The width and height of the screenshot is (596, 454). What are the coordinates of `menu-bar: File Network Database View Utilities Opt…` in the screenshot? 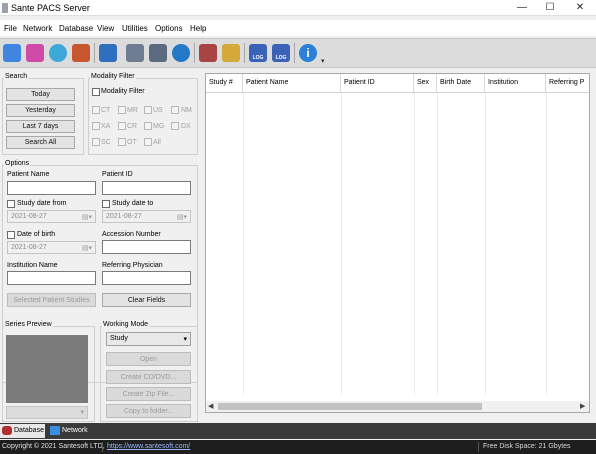 It's located at (298, 28).